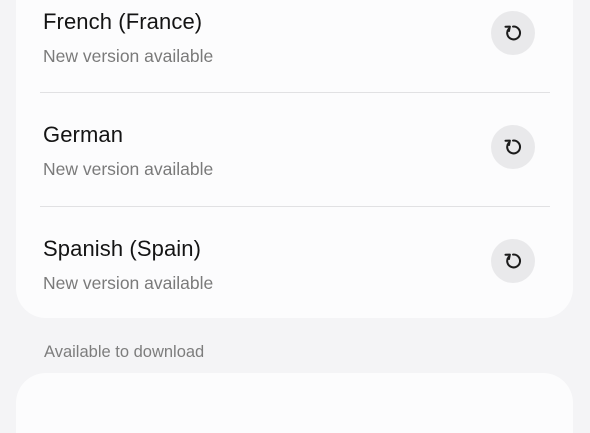  Describe the element at coordinates (83, 134) in the screenshot. I see `language-name: German` at that location.